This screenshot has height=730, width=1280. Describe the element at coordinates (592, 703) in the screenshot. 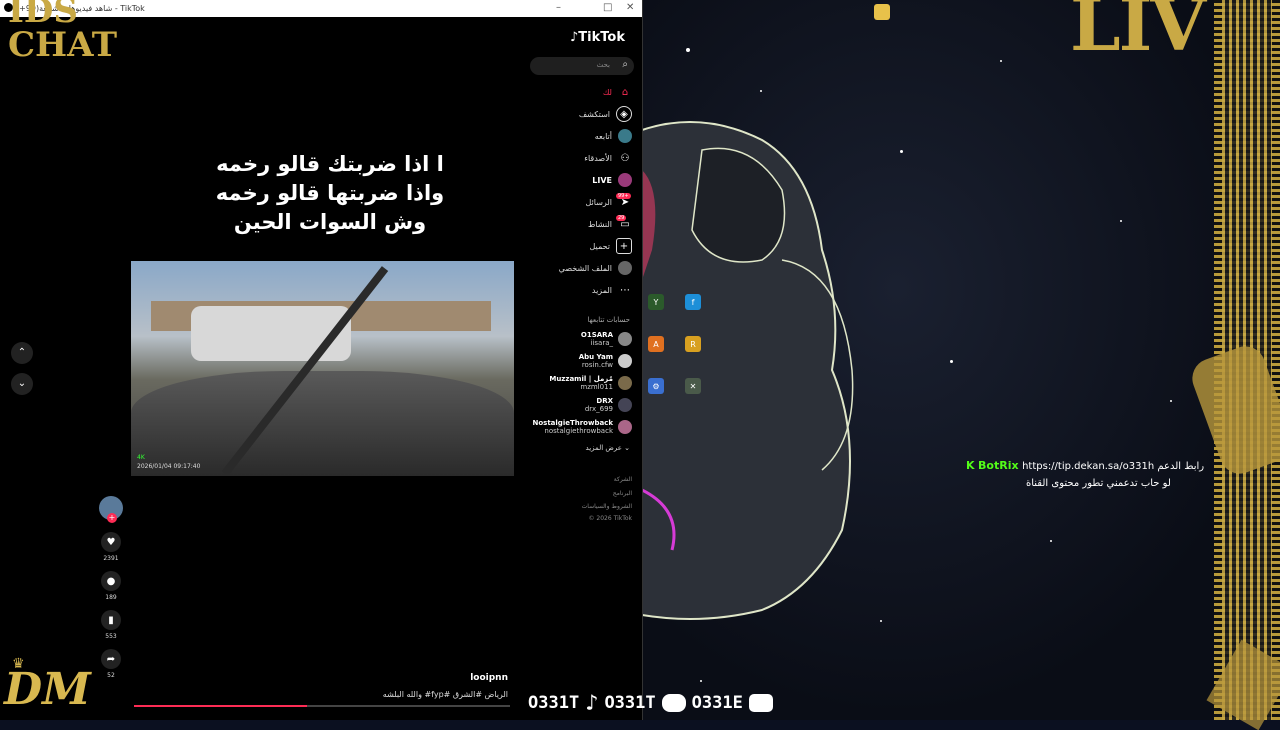

I see `tiktok-icon: ♪` at that location.